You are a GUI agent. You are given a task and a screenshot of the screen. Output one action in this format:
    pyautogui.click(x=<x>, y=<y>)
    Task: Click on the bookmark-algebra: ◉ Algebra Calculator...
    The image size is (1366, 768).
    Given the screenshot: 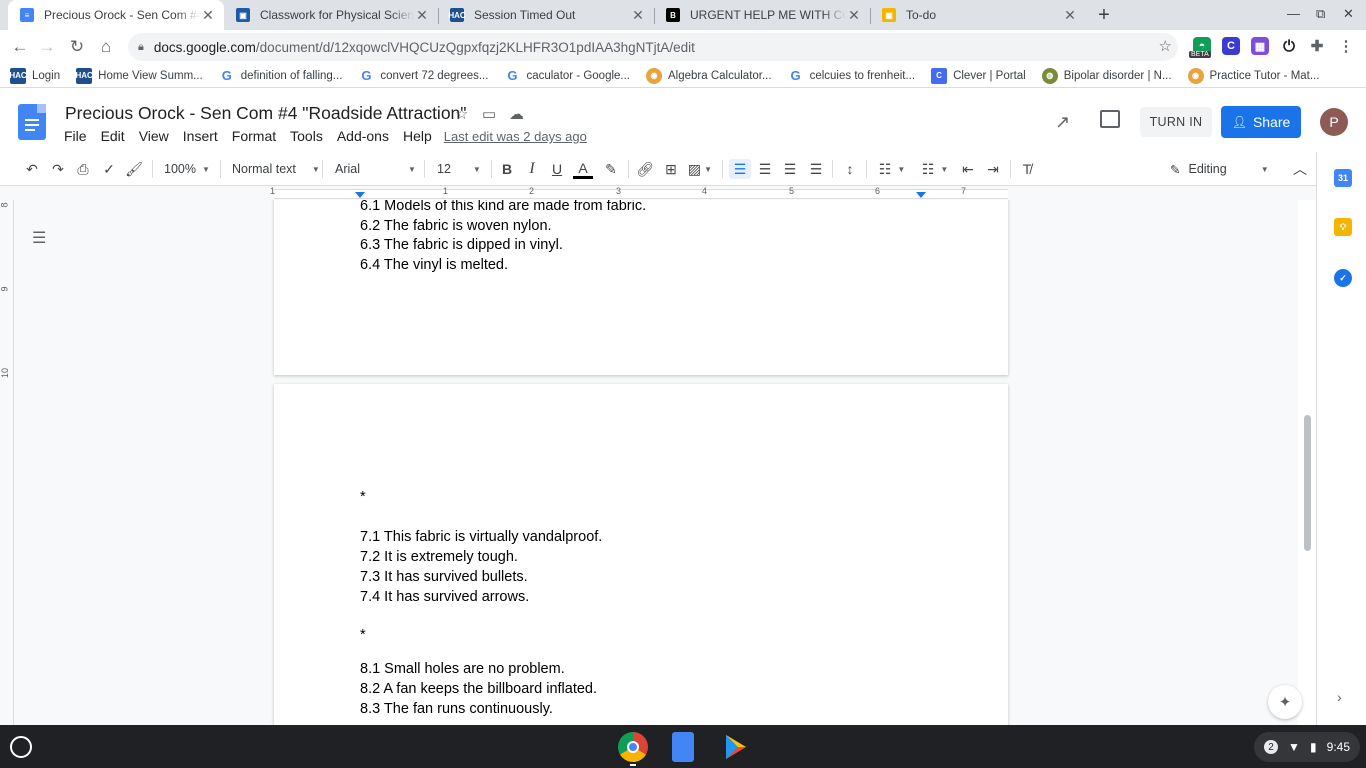 What is the action you would take?
    pyautogui.click(x=709, y=75)
    